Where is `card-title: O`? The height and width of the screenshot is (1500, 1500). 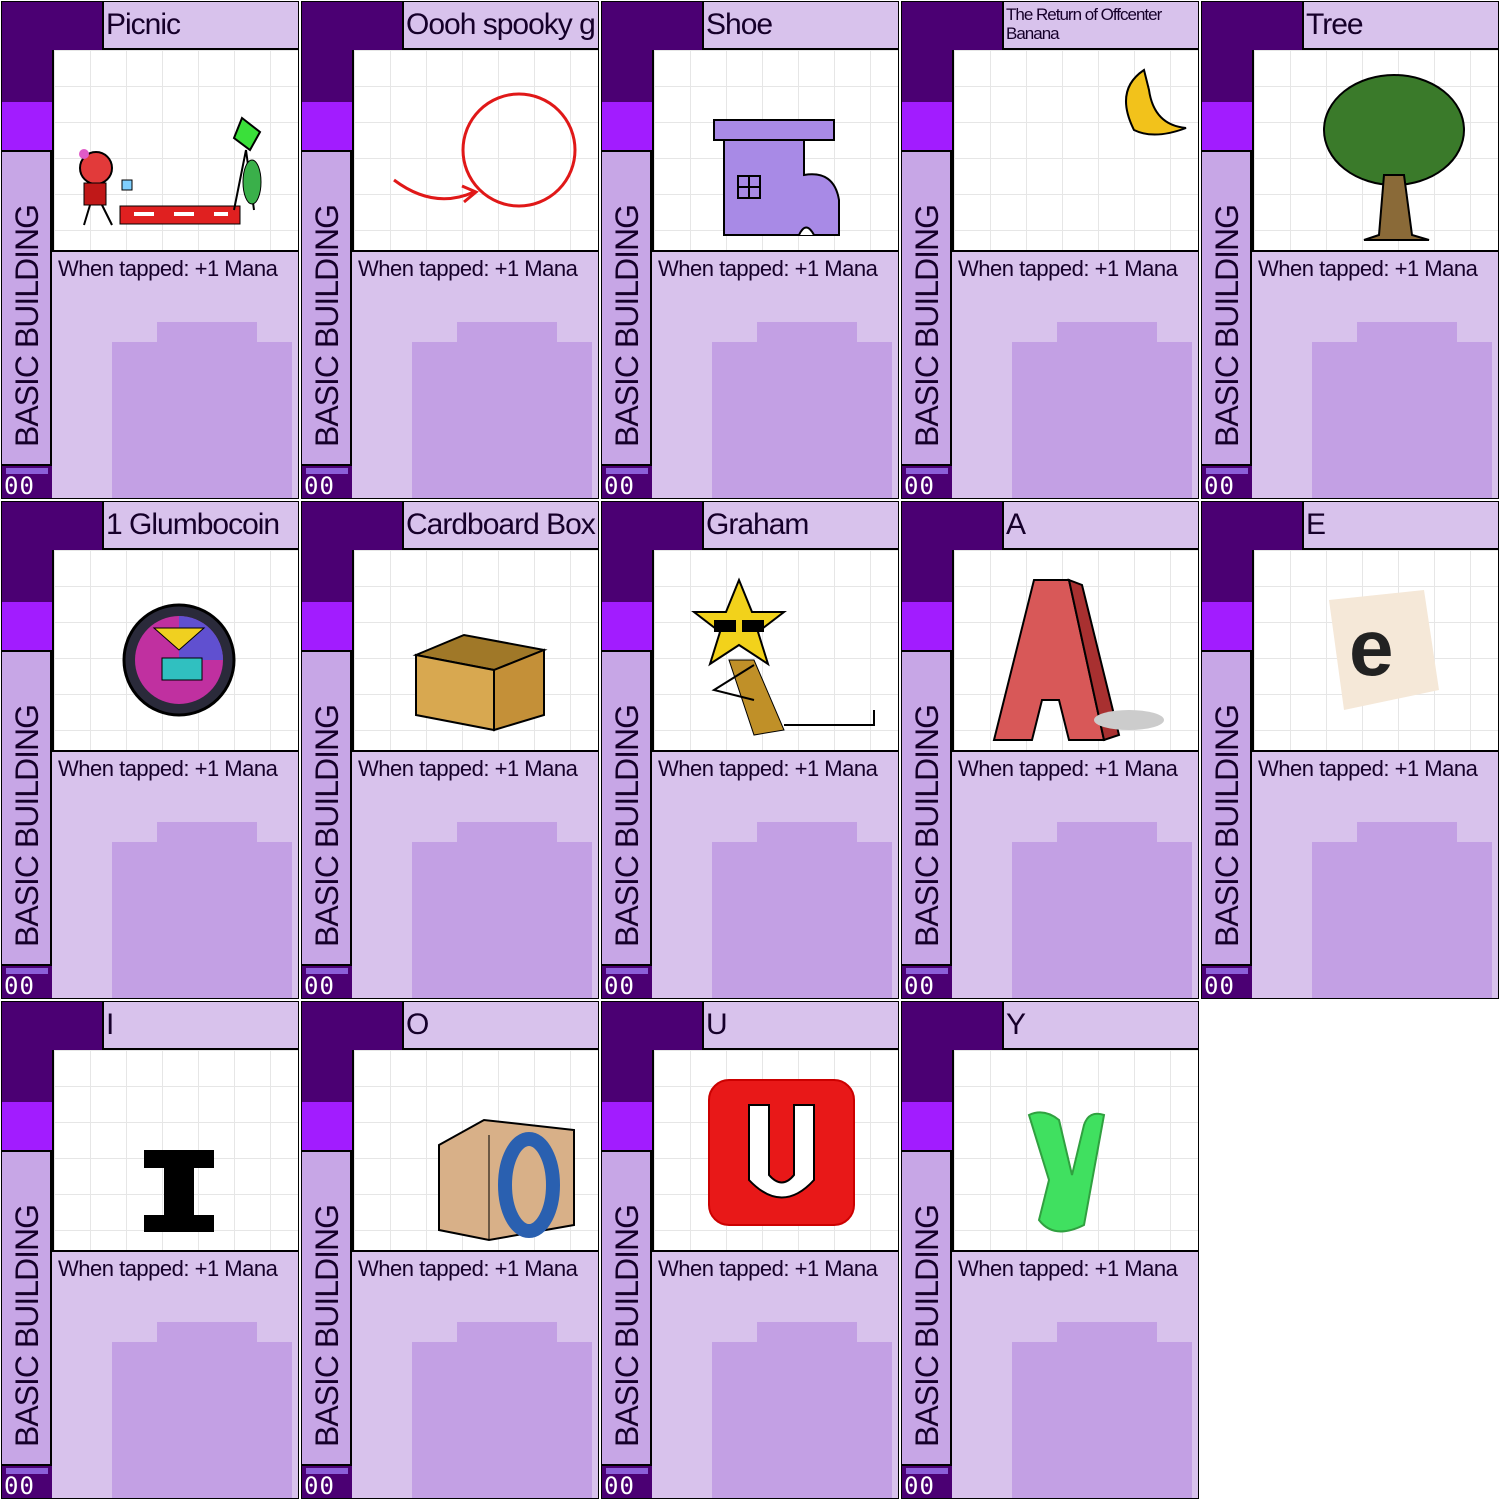 card-title: O is located at coordinates (417, 1024).